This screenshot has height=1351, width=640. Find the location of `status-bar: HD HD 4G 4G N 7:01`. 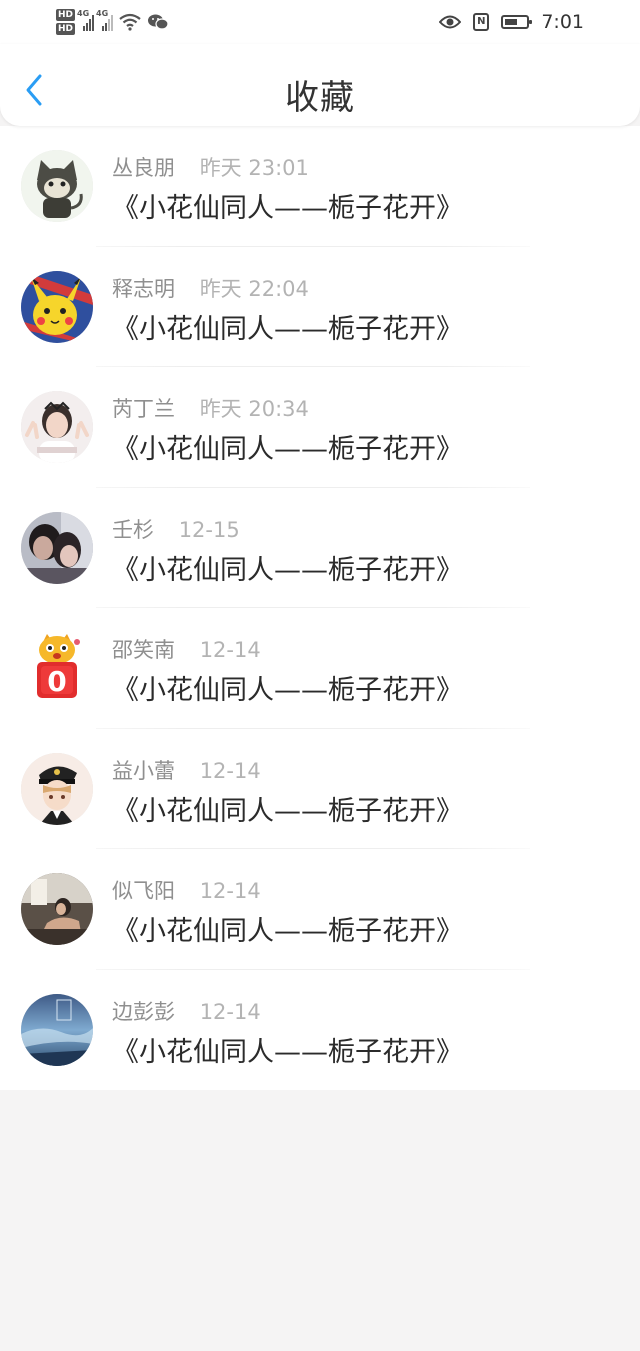

status-bar: HD HD 4G 4G N 7:01 is located at coordinates (320, 22).